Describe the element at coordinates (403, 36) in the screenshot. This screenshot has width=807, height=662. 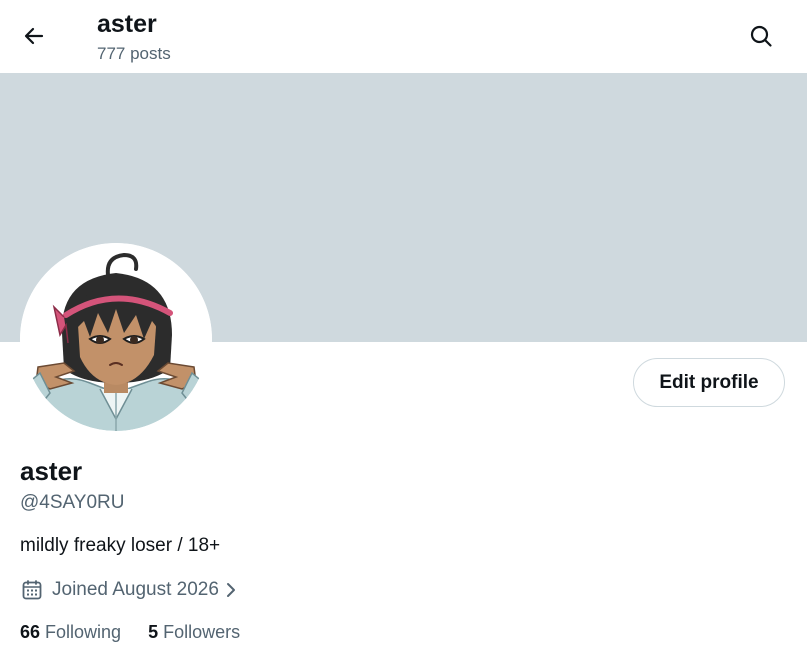
I see `top-bar: aster 777 posts` at that location.